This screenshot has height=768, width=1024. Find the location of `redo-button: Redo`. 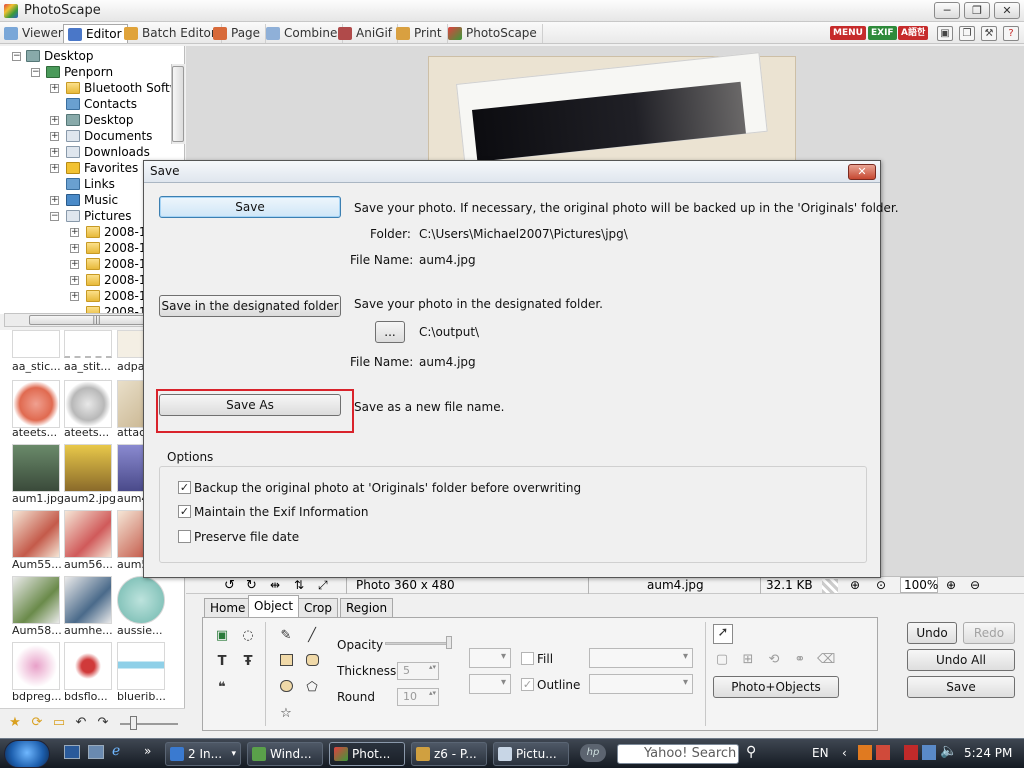

redo-button: Redo is located at coordinates (989, 633).